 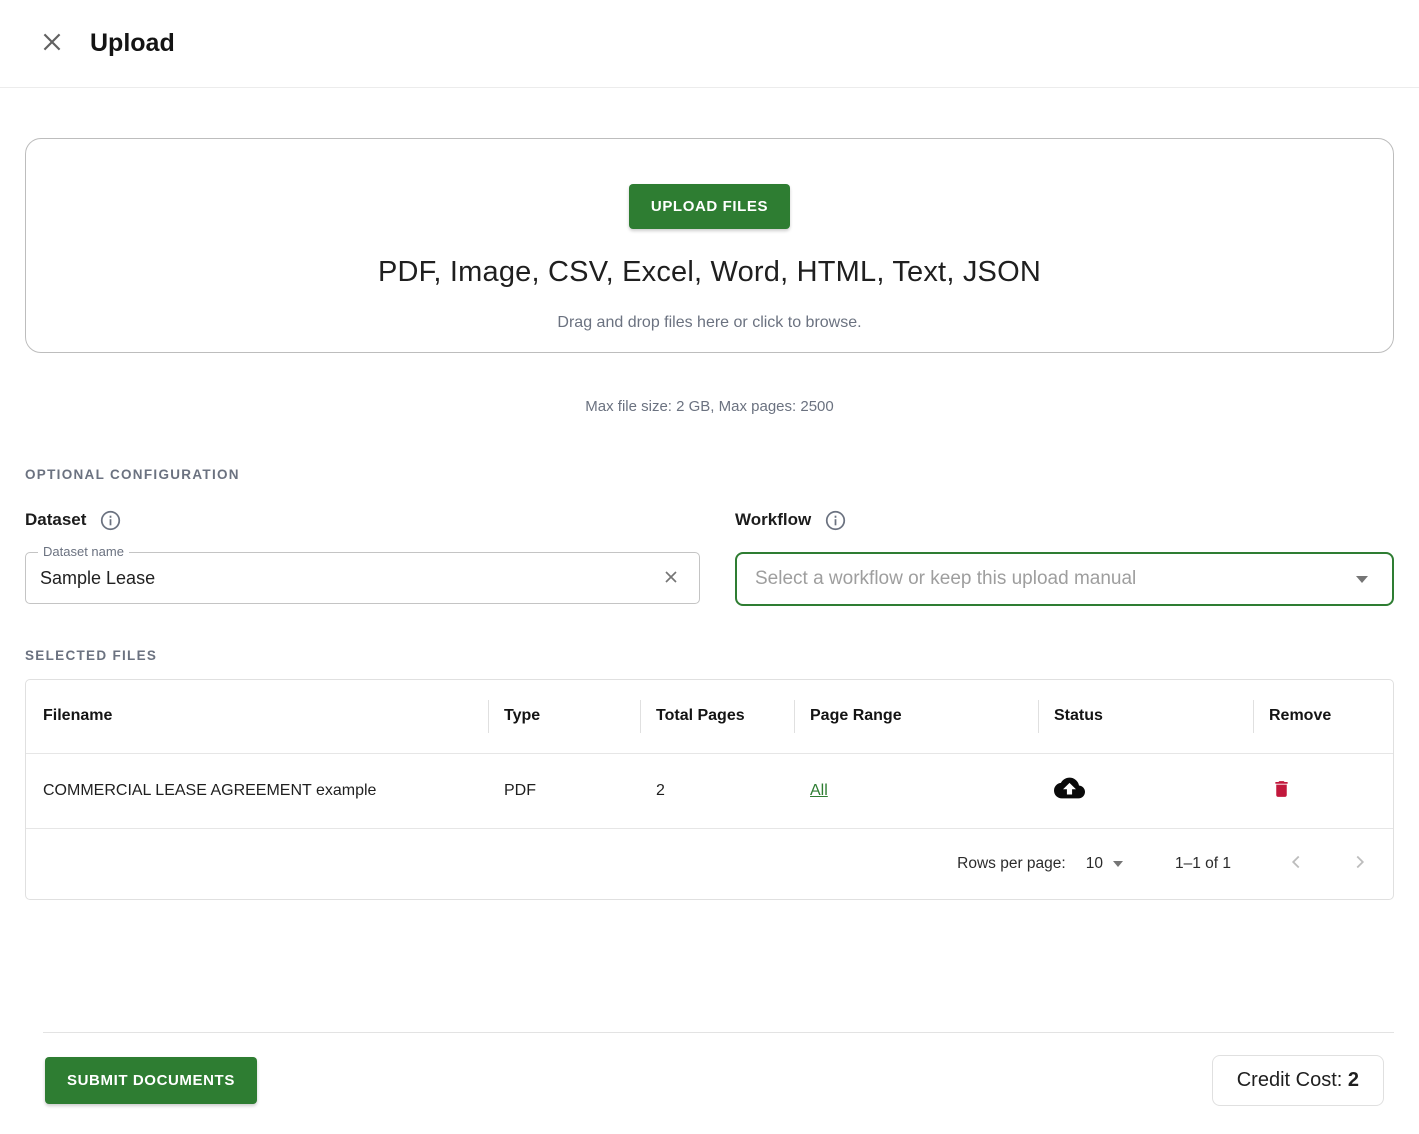 I want to click on credit-cost-badge: Credit Cost: 2, so click(x=1297, y=1080).